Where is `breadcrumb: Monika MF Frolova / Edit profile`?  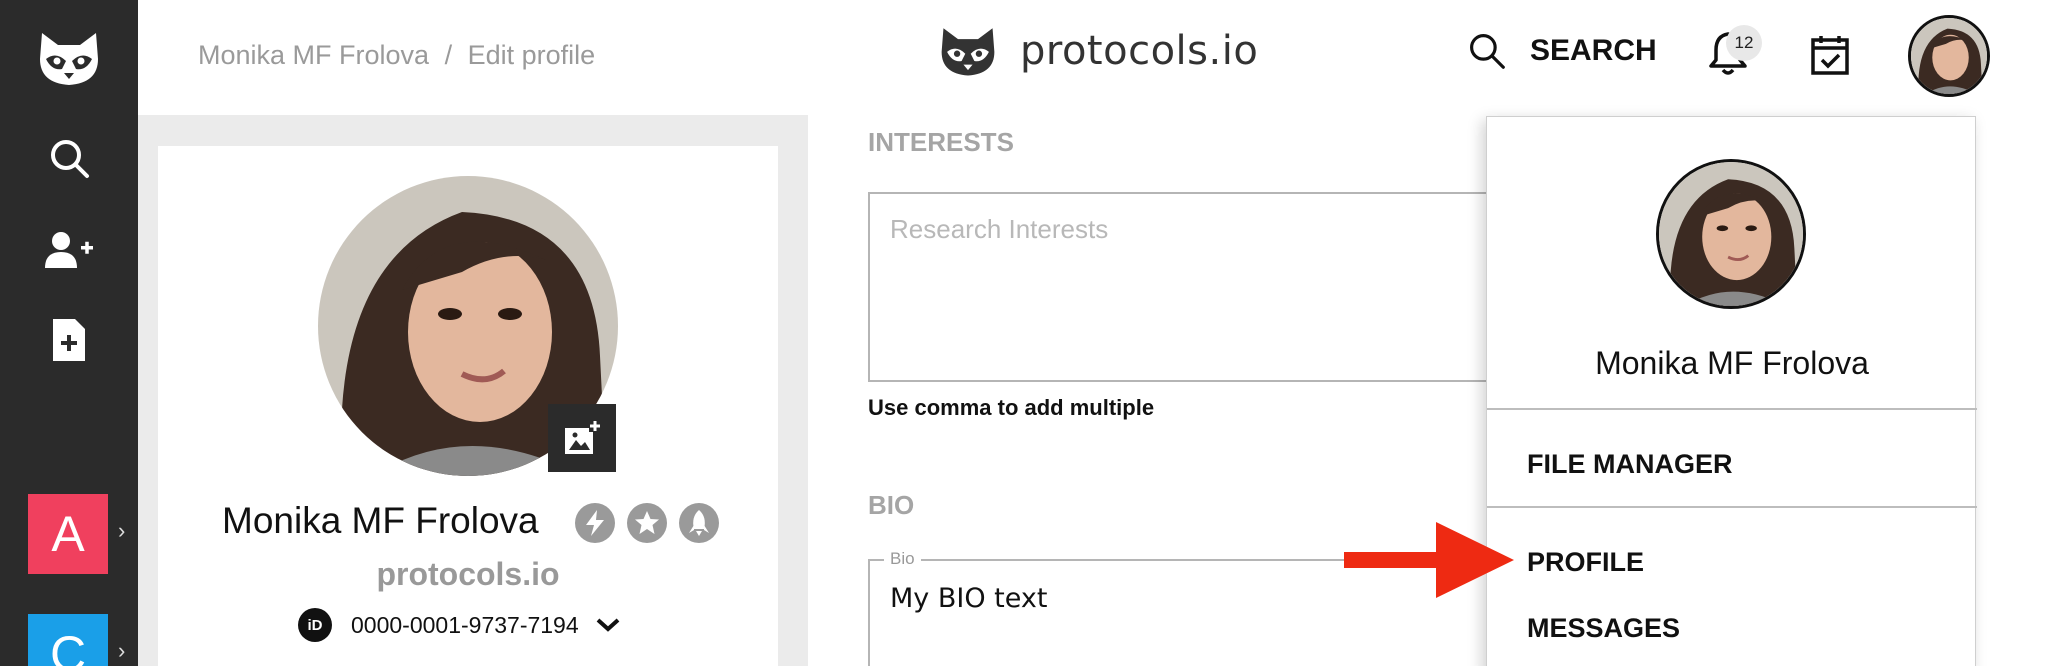 breadcrumb: Monika MF Frolova / Edit profile is located at coordinates (400, 55).